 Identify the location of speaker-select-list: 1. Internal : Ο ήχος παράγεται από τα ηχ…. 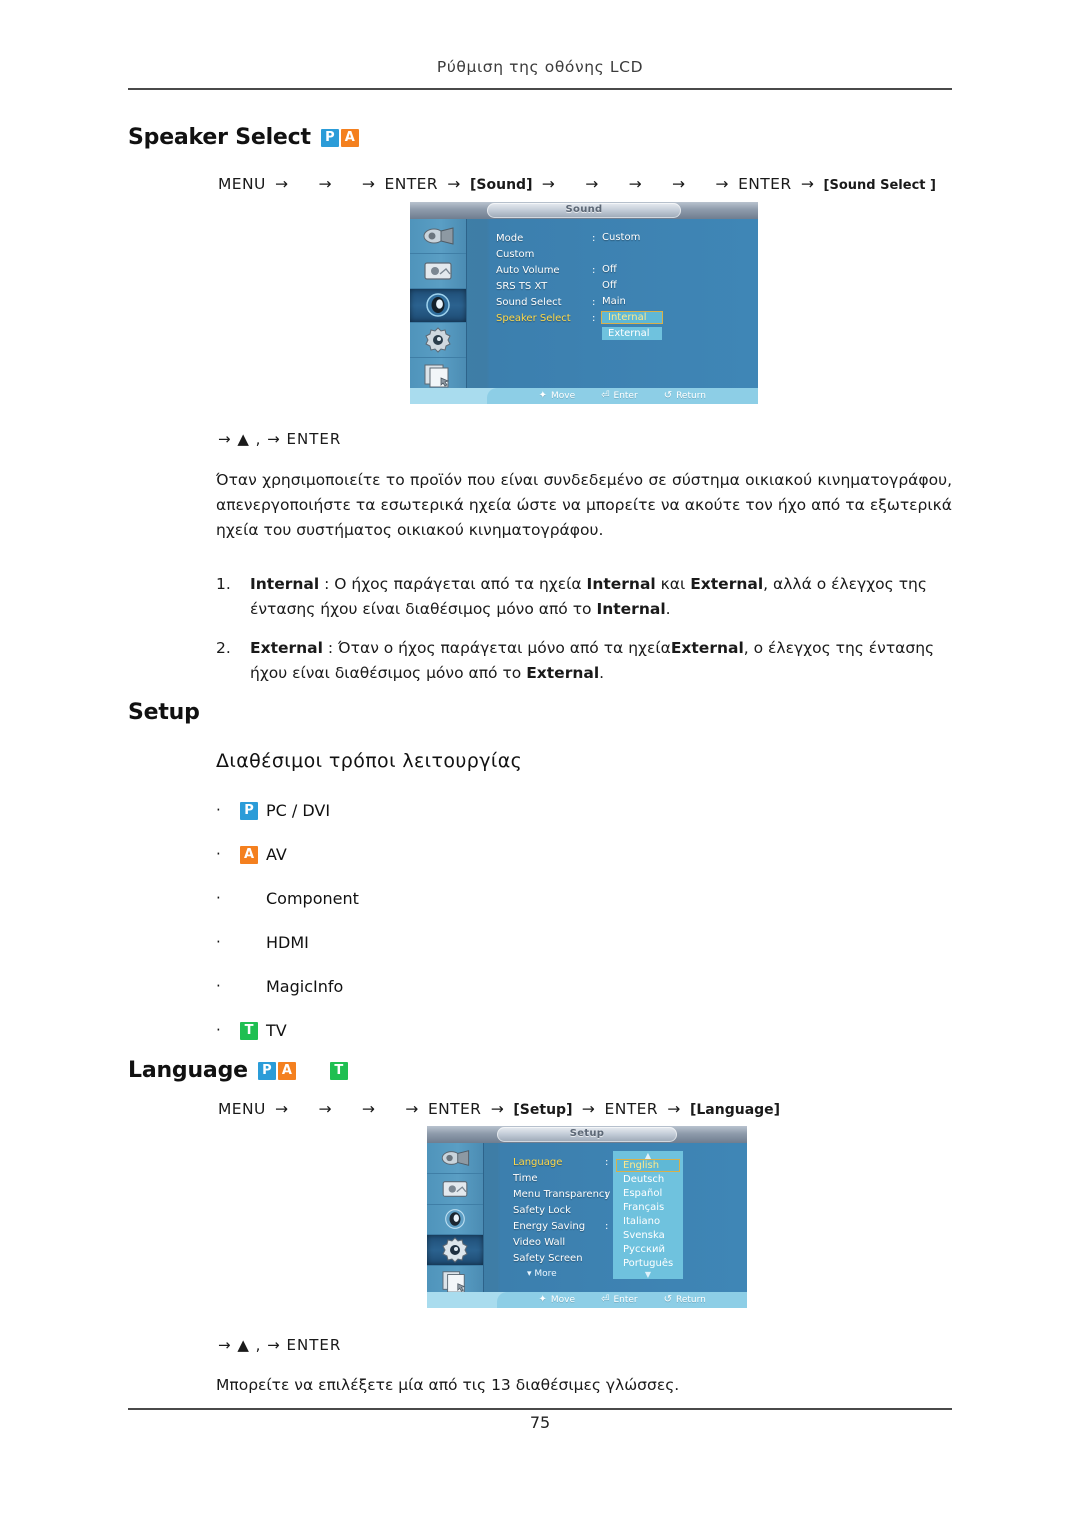
(576, 636).